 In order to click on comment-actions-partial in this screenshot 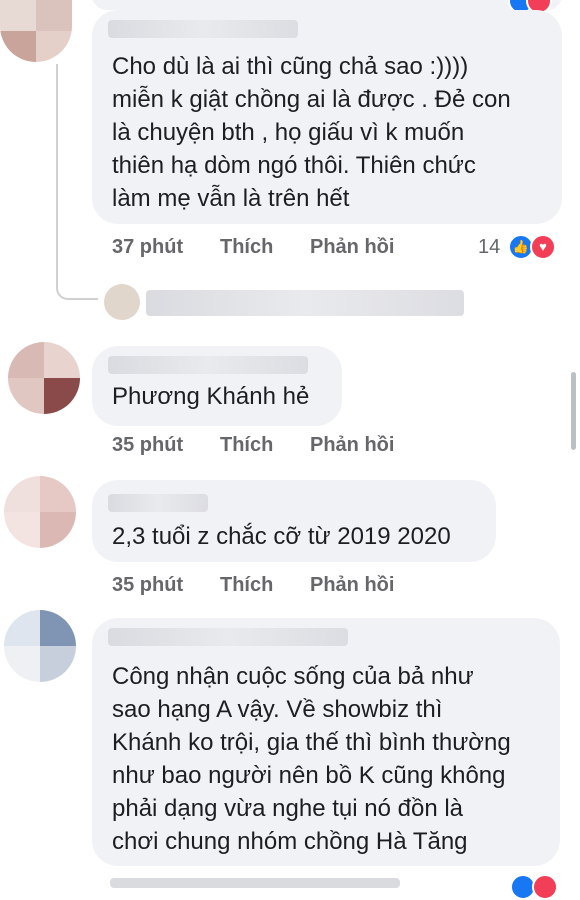, I will do `click(255, 883)`.